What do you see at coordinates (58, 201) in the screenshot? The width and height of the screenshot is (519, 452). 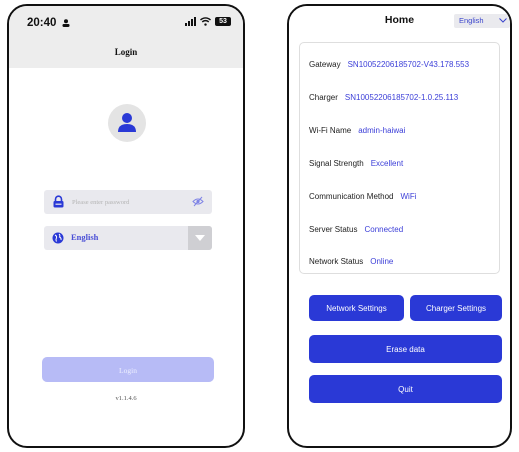 I see `lock-icon` at bounding box center [58, 201].